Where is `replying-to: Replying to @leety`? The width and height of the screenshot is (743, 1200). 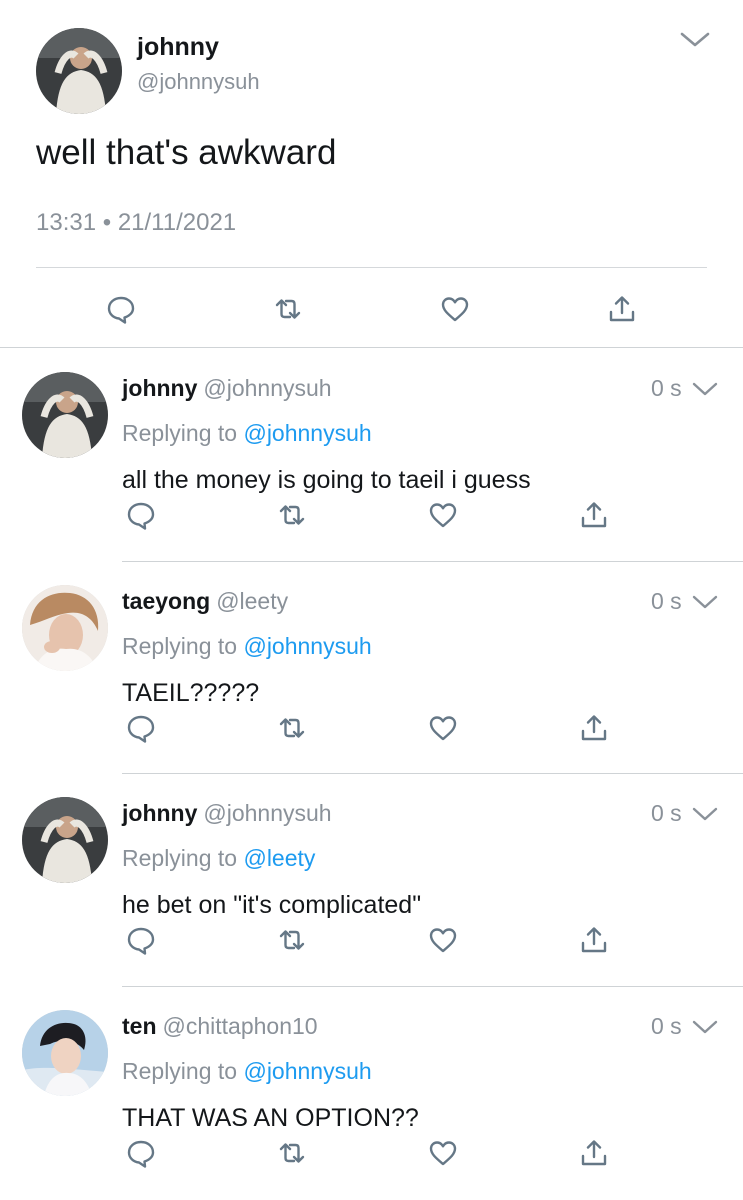 replying-to: Replying to @leety is located at coordinates (218, 858).